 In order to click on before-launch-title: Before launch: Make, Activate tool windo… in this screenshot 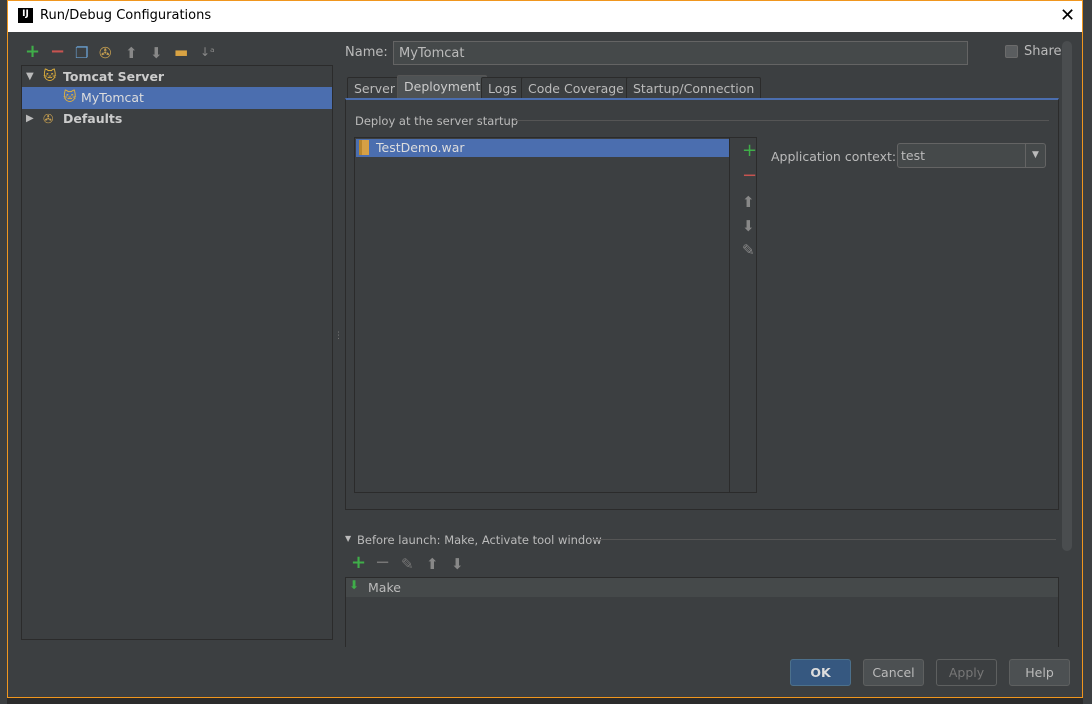, I will do `click(479, 540)`.